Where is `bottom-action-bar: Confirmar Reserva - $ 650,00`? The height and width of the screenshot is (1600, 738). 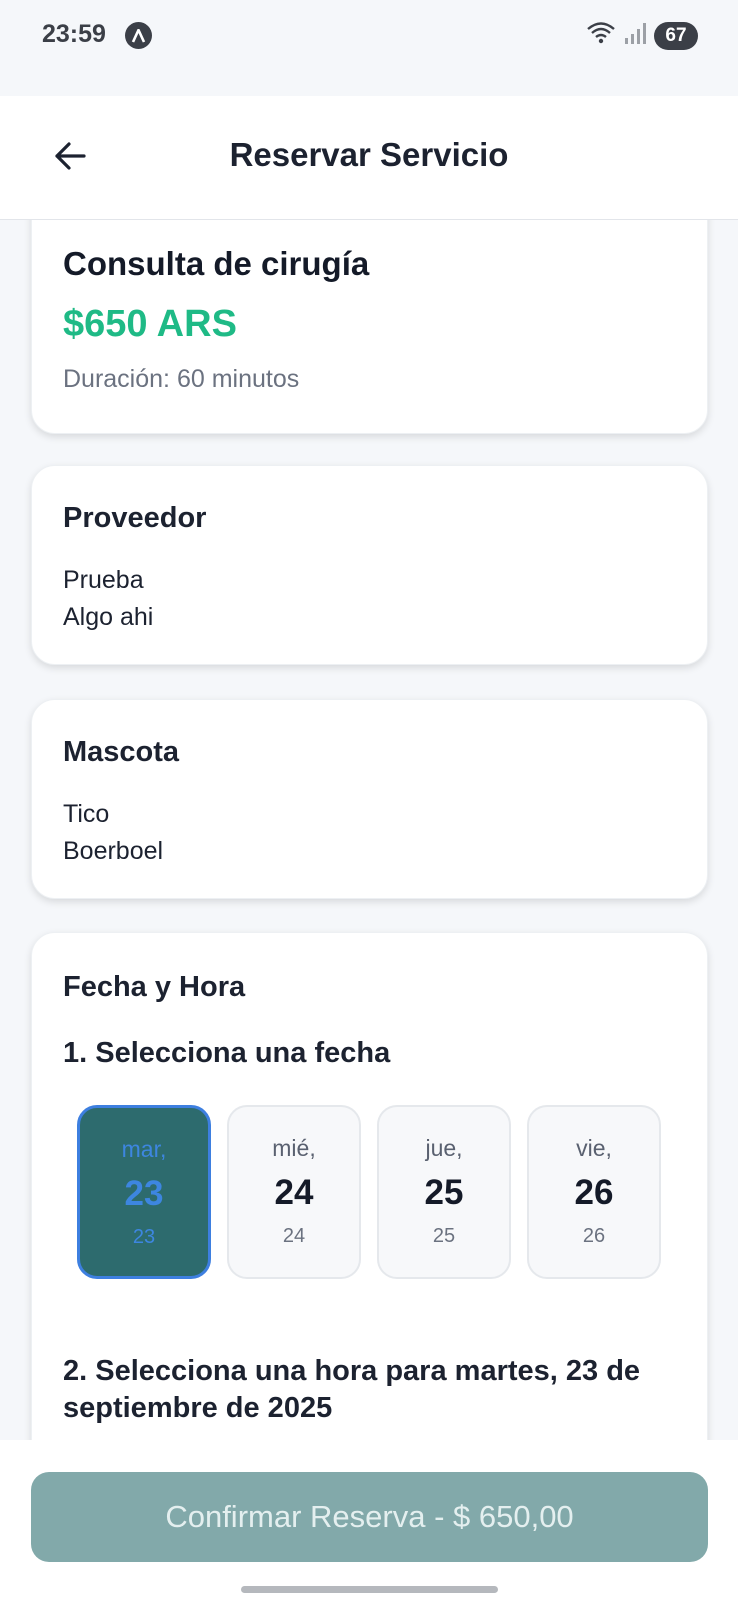 bottom-action-bar: Confirmar Reserva - $ 650,00 is located at coordinates (369, 1520).